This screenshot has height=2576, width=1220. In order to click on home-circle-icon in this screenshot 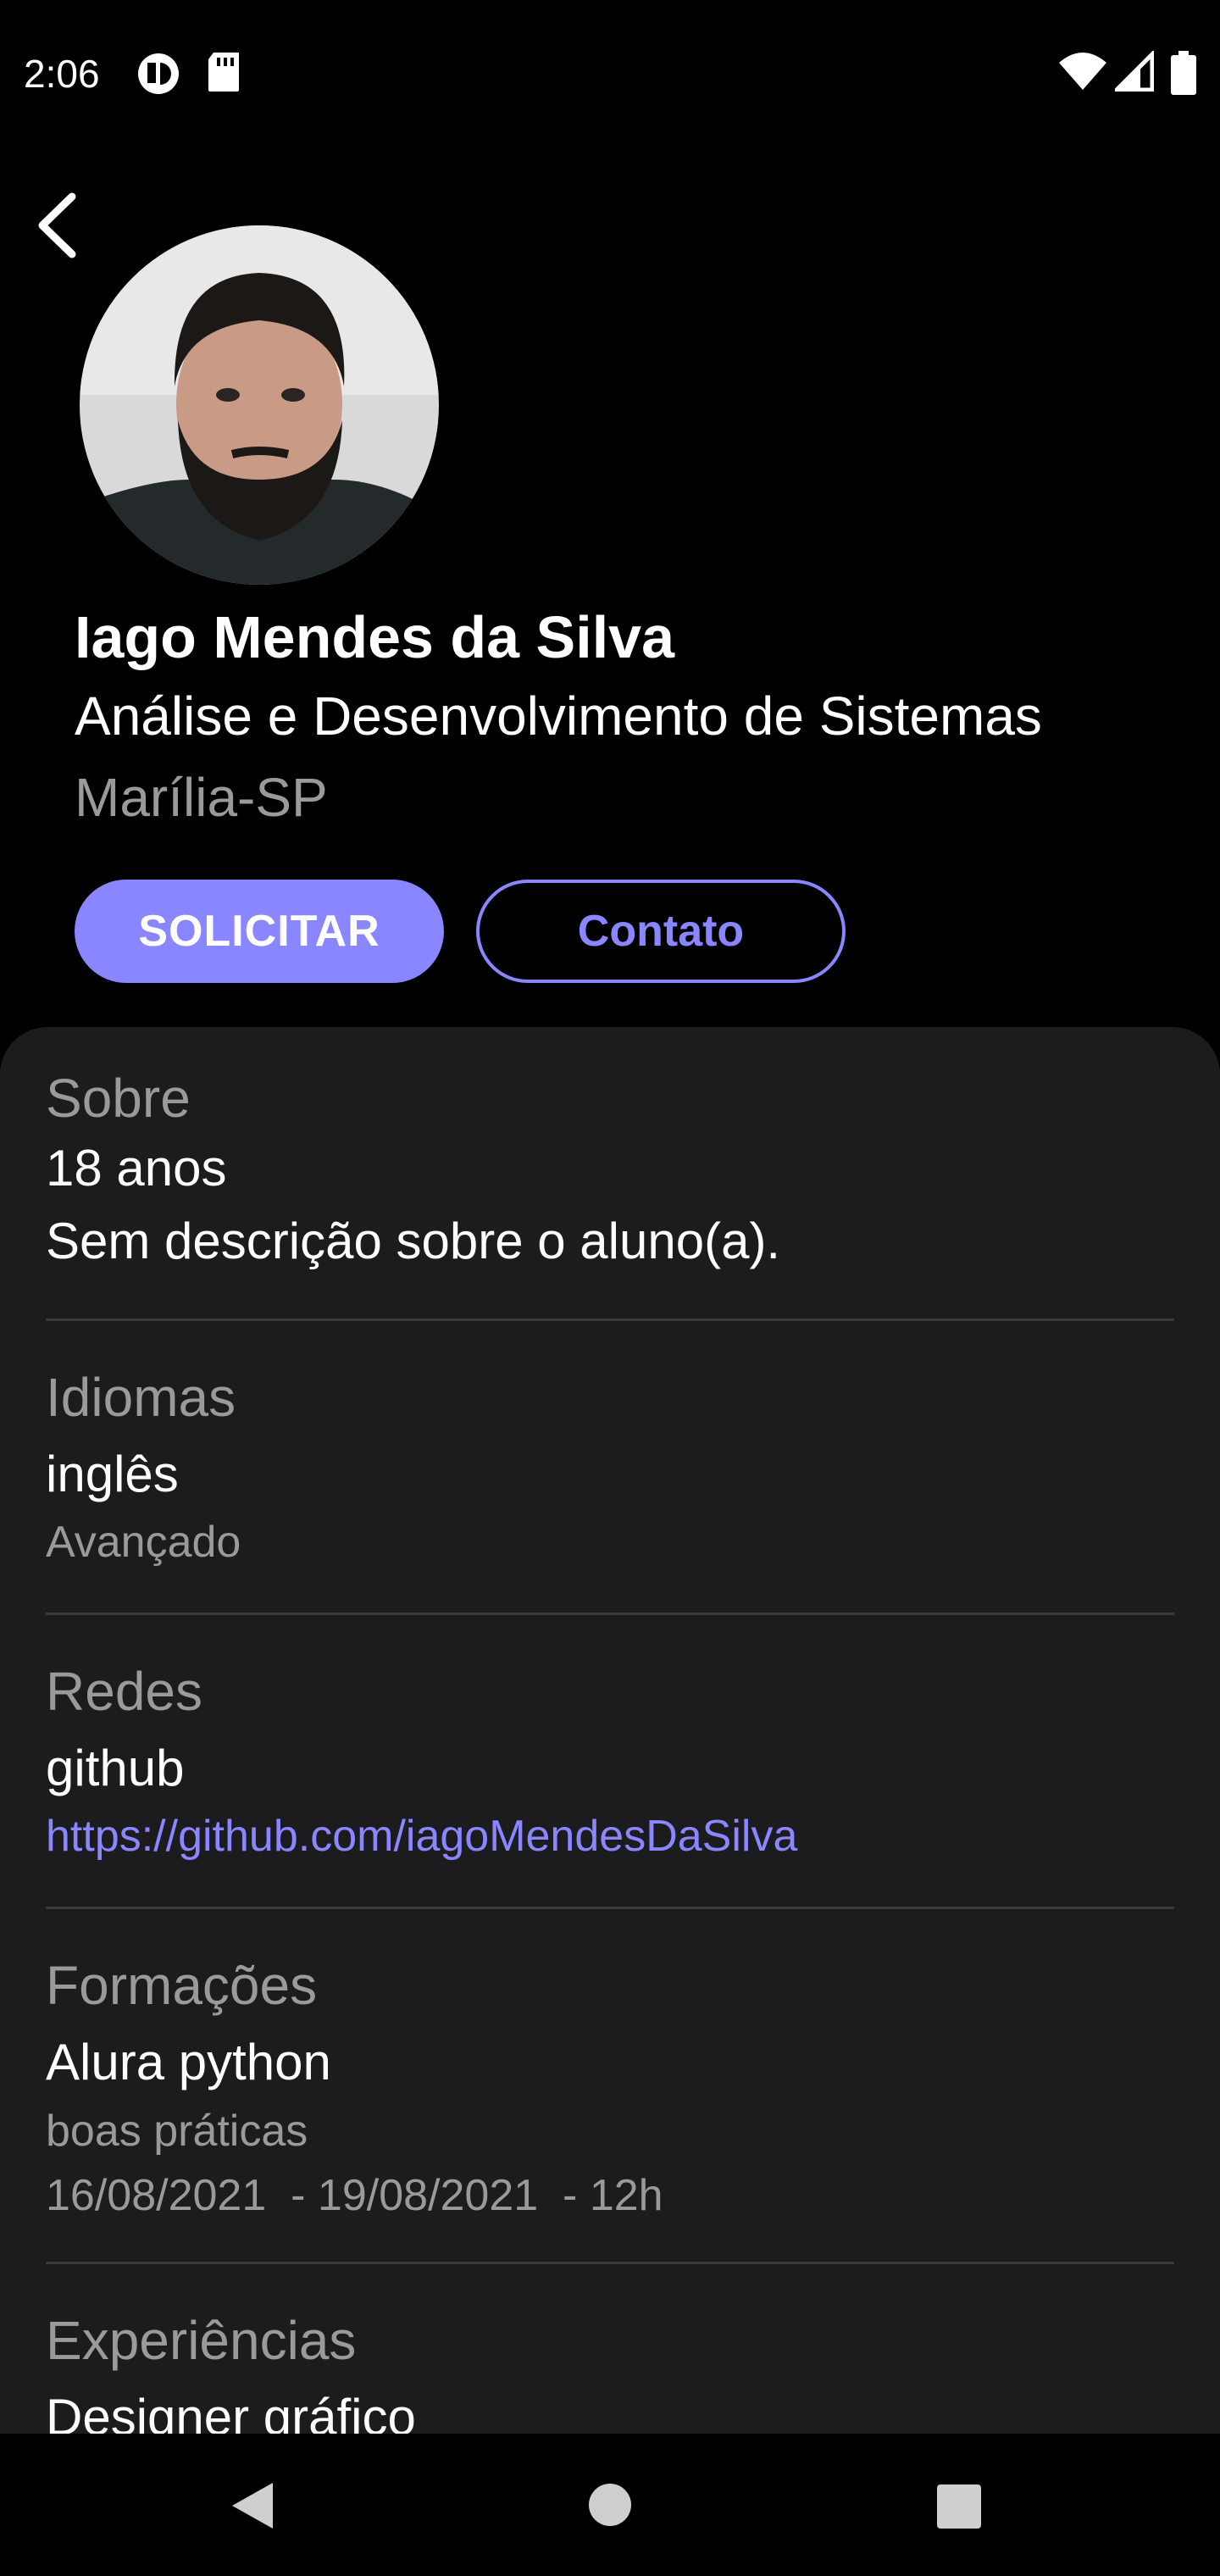, I will do `click(610, 2507)`.